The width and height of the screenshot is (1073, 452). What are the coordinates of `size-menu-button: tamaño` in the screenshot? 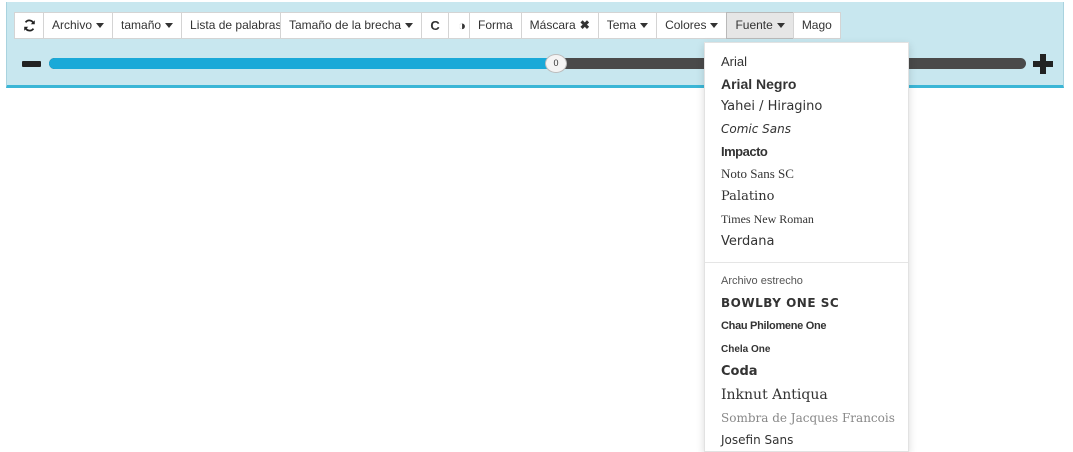 It's located at (147, 25).